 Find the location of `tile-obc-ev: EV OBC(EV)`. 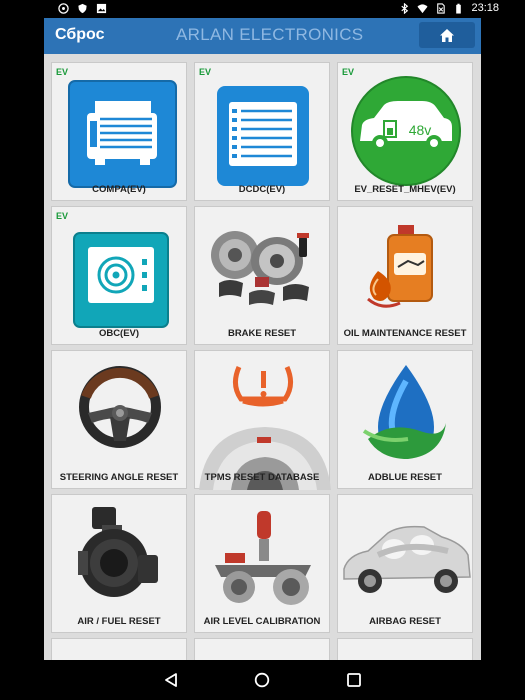

tile-obc-ev: EV OBC(EV) is located at coordinates (119, 275).